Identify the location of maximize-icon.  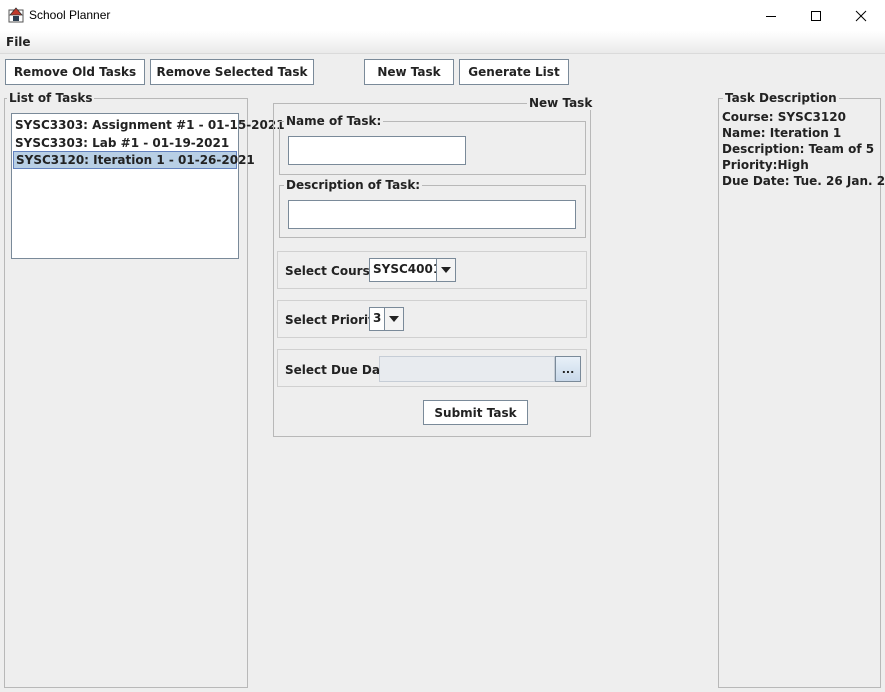
(816, 15).